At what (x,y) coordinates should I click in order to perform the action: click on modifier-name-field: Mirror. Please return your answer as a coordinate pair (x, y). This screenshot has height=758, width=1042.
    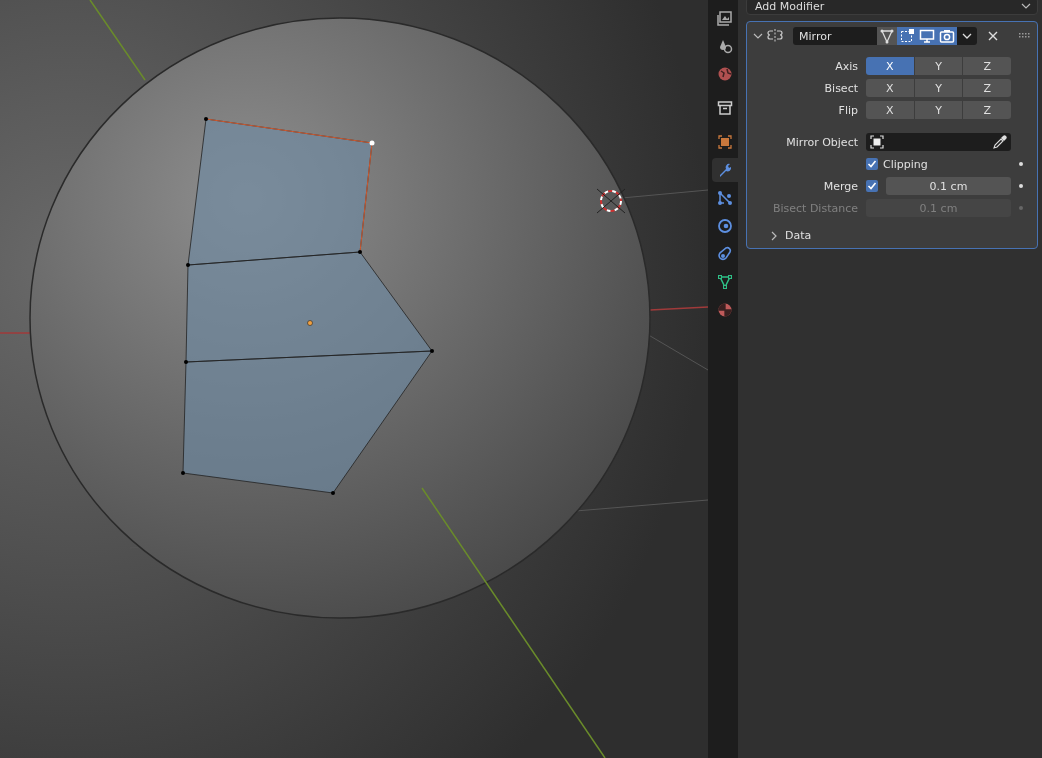
    Looking at the image, I should click on (835, 36).